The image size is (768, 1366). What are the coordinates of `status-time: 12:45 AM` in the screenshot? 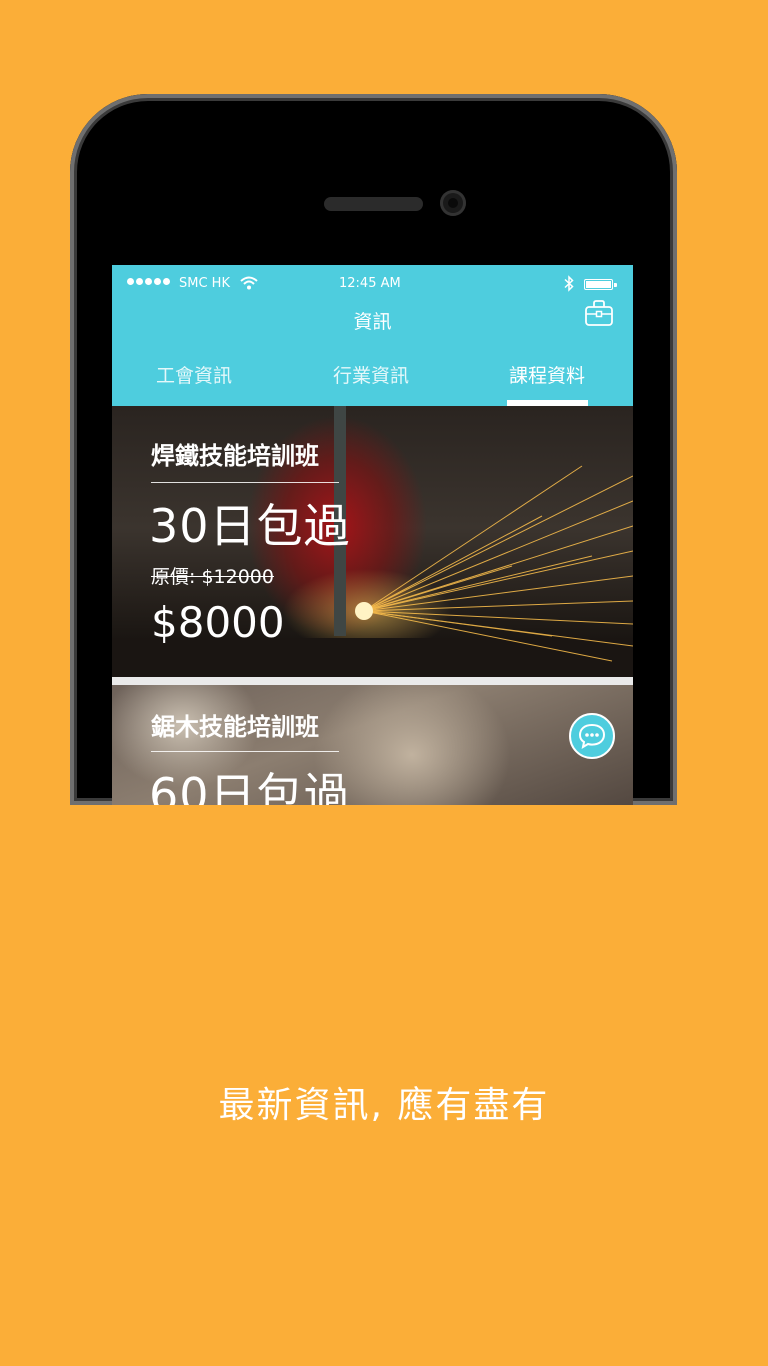 It's located at (370, 283).